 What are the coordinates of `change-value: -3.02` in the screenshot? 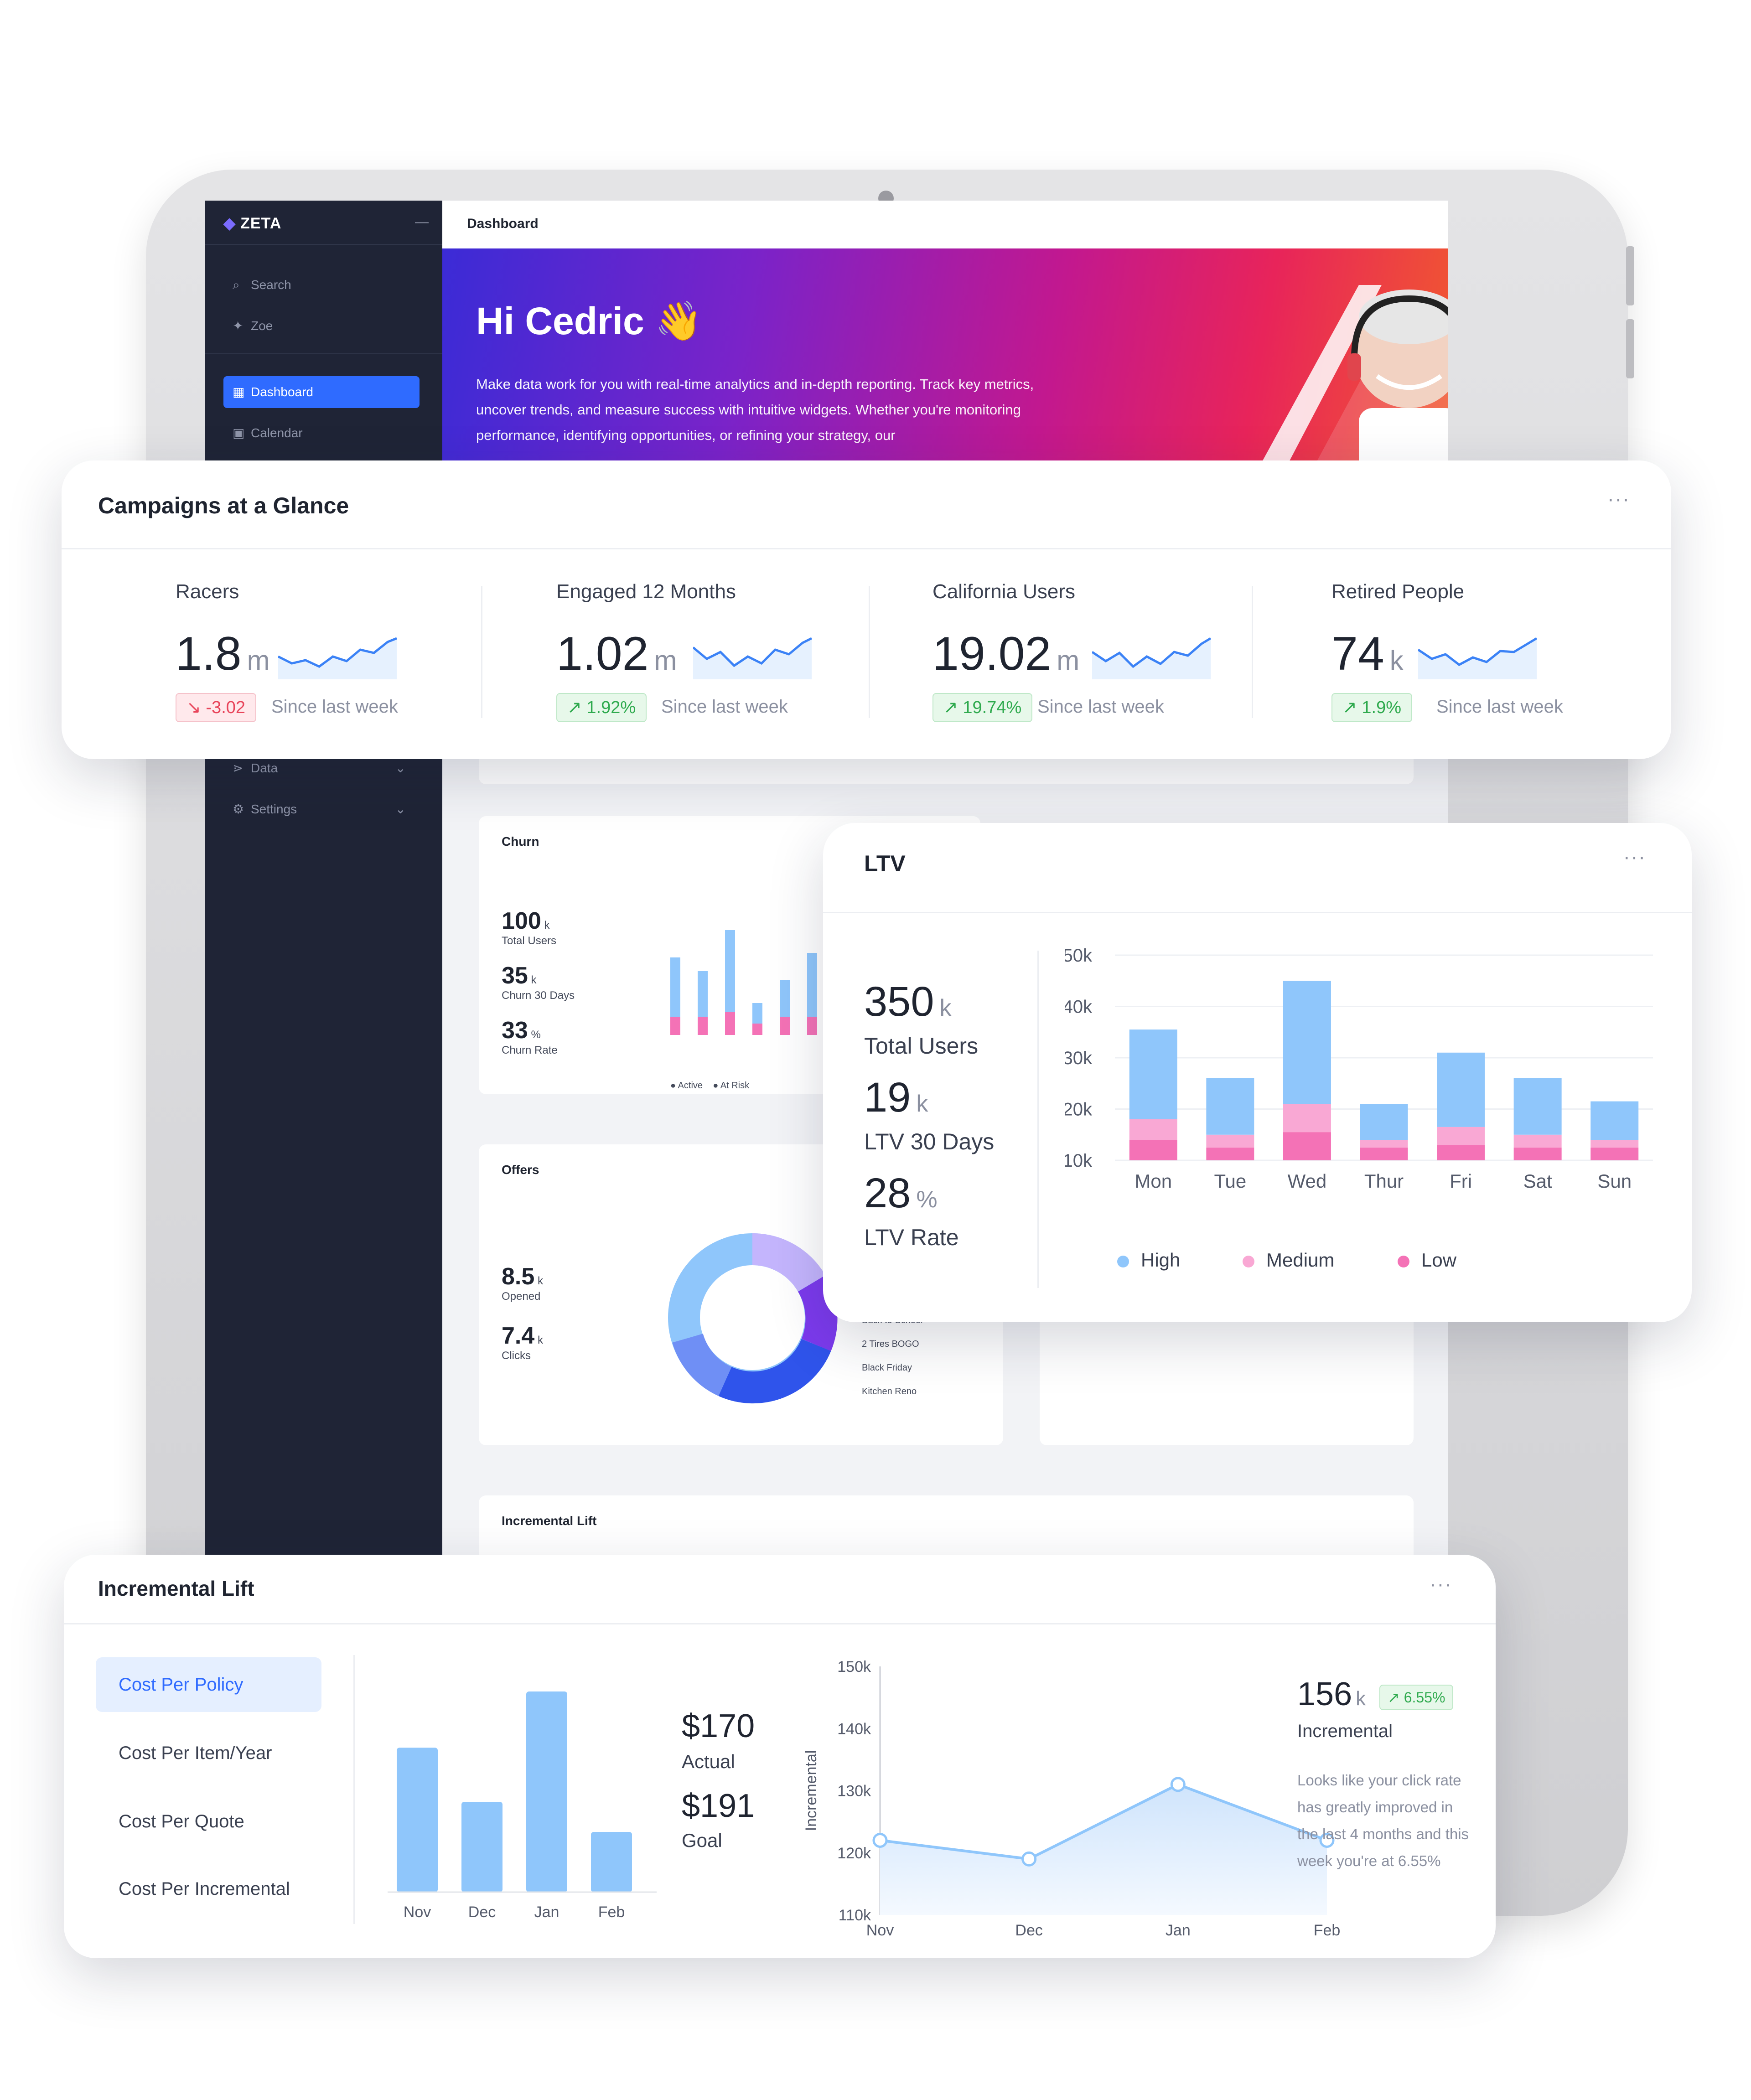 It's located at (226, 707).